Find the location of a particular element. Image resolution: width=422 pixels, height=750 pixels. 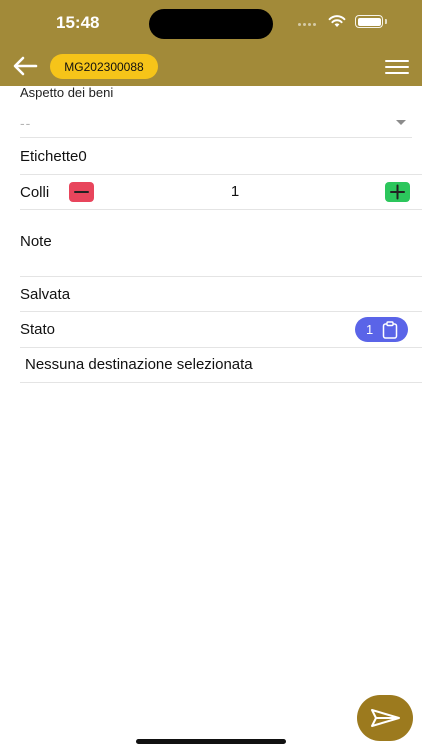

colli-decrement-button is located at coordinates (81, 192).